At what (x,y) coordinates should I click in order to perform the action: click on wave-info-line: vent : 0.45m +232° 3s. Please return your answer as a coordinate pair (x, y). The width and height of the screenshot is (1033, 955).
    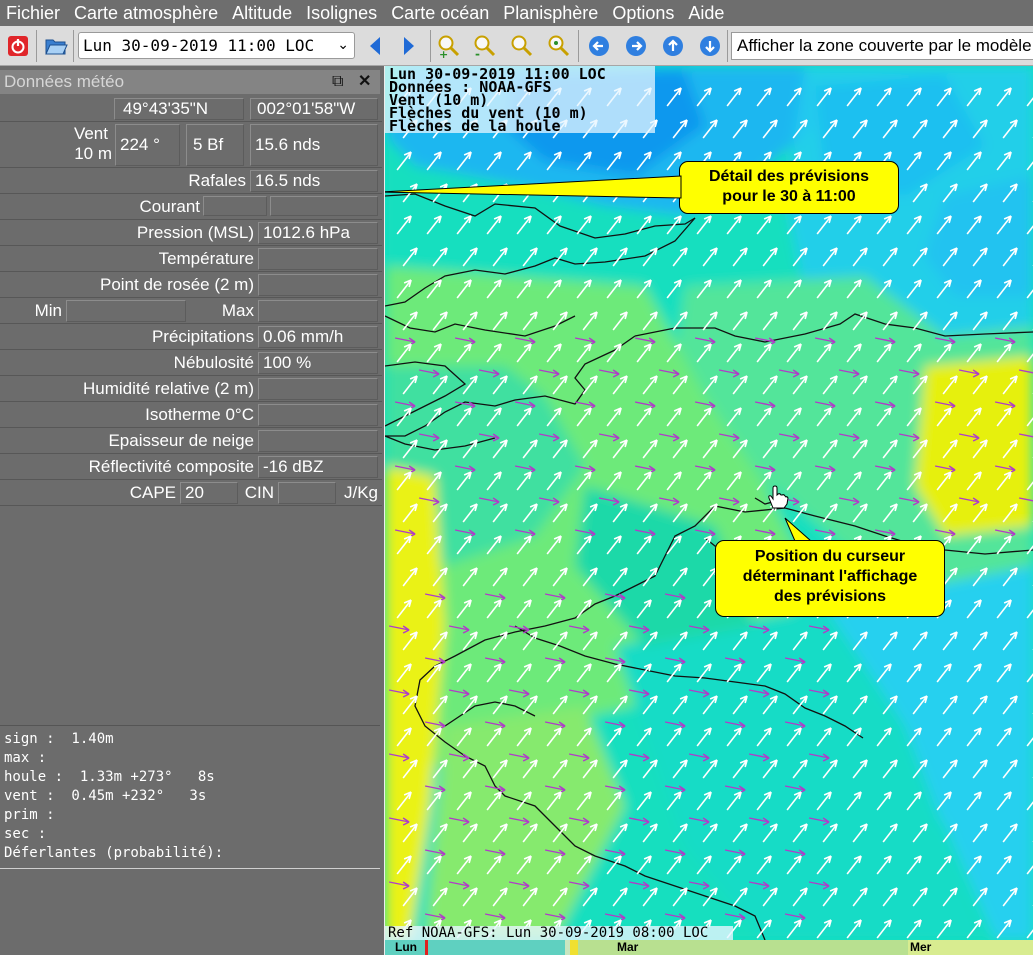
    Looking at the image, I should click on (105, 796).